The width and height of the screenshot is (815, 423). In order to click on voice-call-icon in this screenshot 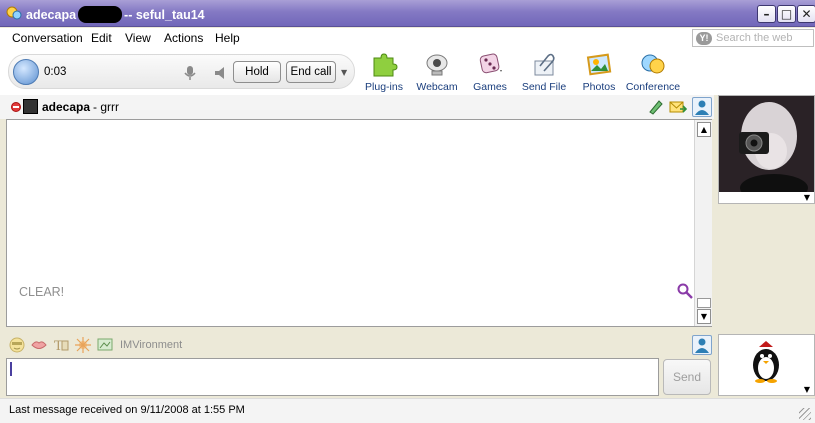, I will do `click(26, 72)`.